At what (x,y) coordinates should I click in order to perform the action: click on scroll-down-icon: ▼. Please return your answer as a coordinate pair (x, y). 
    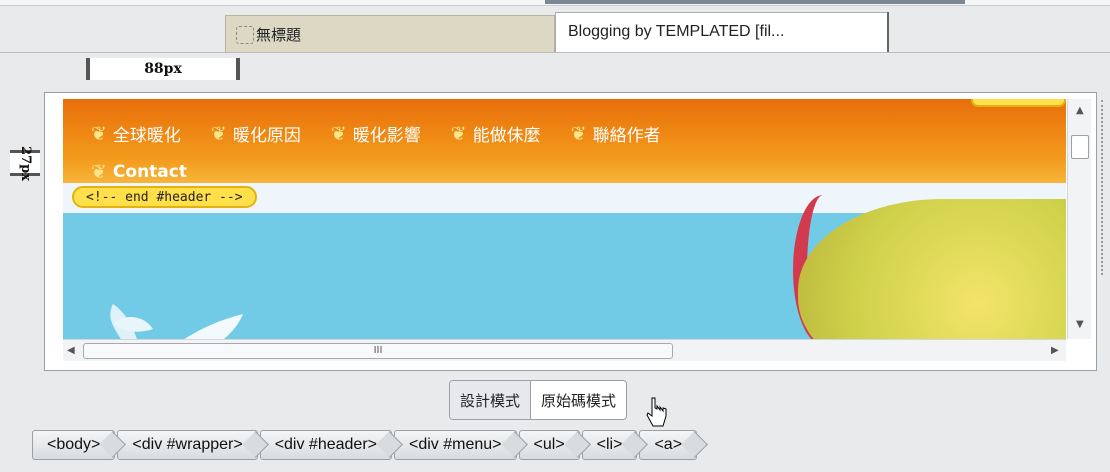
    Looking at the image, I should click on (1080, 324).